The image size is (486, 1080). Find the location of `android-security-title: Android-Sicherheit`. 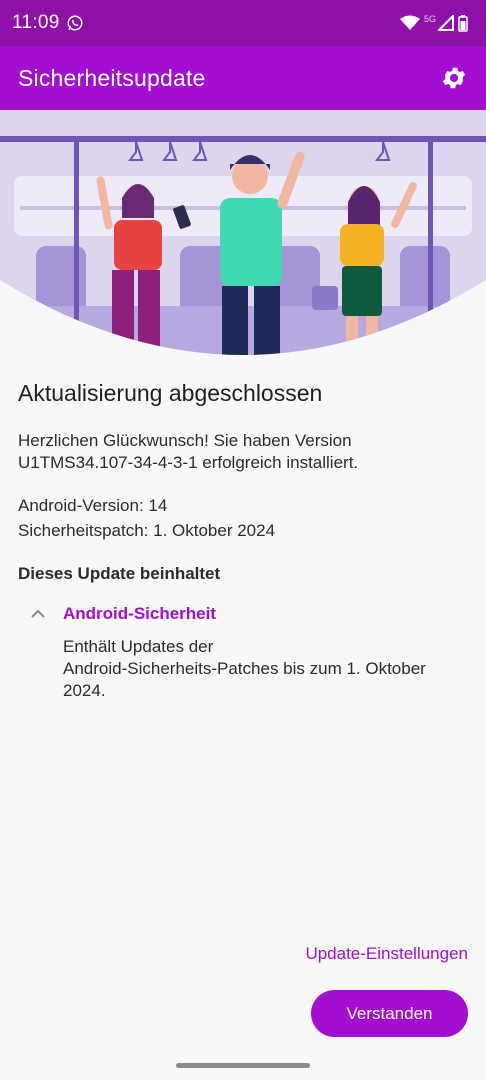

android-security-title: Android-Sicherheit is located at coordinates (140, 613).